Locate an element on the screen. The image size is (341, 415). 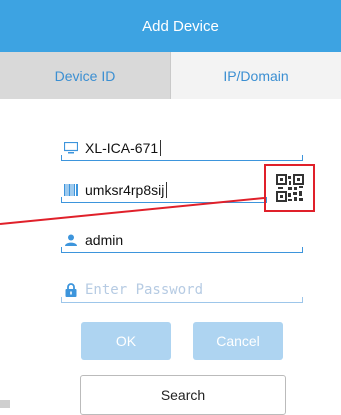
page-title: Add Device is located at coordinates (180, 26).